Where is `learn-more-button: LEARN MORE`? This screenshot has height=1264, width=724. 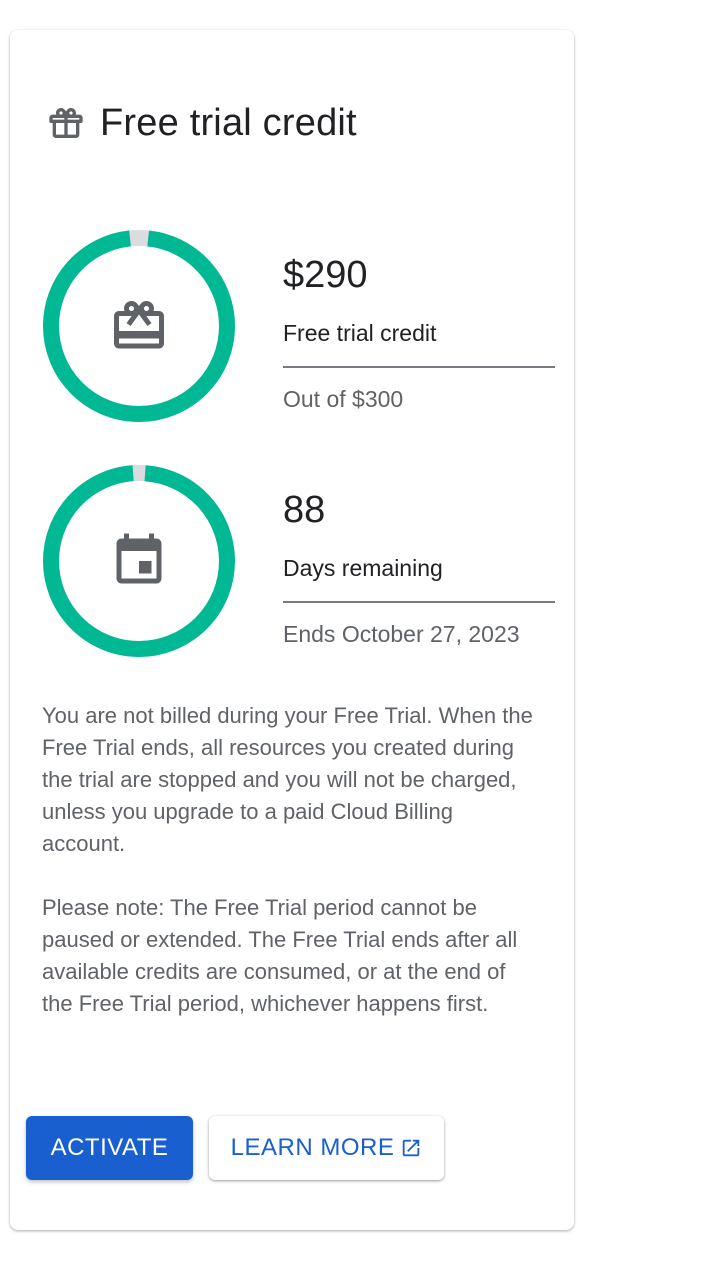
learn-more-button: LEARN MORE is located at coordinates (326, 1148).